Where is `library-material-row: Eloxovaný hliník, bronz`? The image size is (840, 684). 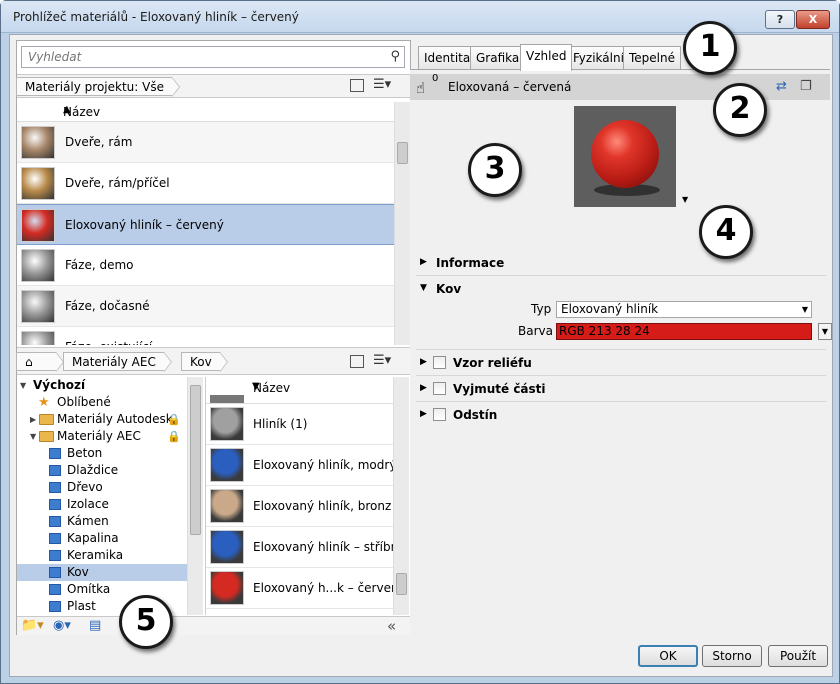 library-material-row: Eloxovaný hliník, bronz is located at coordinates (299, 506).